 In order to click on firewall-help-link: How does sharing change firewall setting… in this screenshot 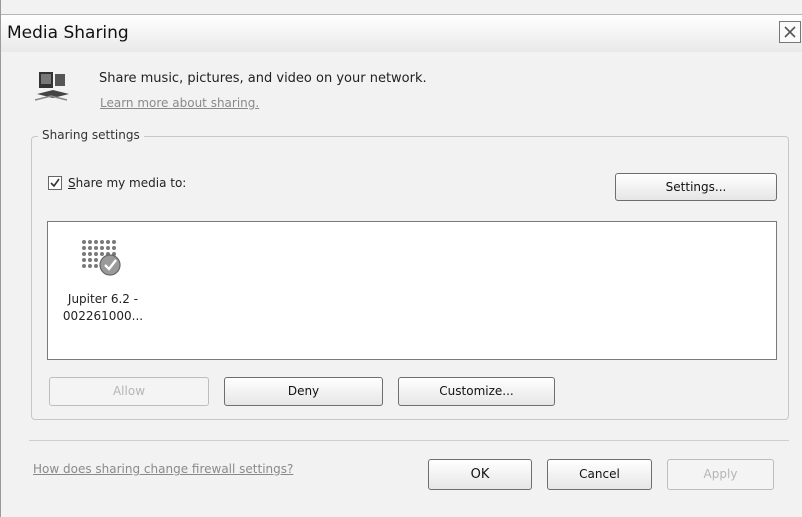, I will do `click(163, 469)`.